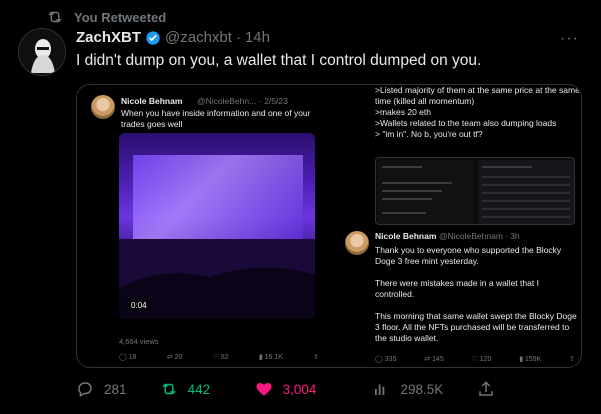 Image resolution: width=601 pixels, height=414 pixels. I want to click on quoted-action-bar: ◯ 18 ⇄ 20 ♡ 82 ▮ 16.1K ⇧, so click(219, 357).